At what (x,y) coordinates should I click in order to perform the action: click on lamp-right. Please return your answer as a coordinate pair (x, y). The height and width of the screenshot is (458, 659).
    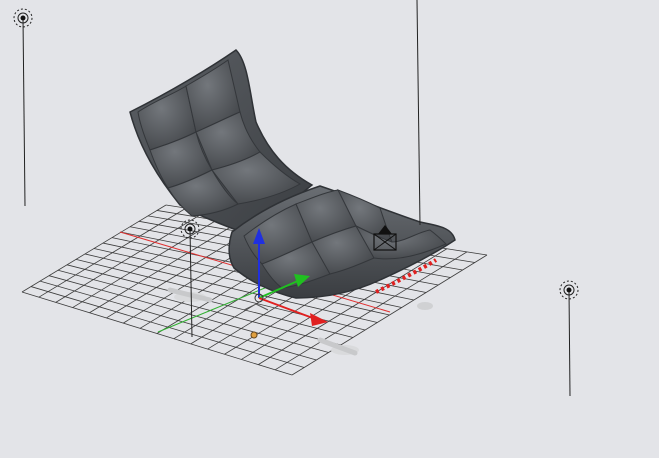
    Looking at the image, I should click on (569, 338).